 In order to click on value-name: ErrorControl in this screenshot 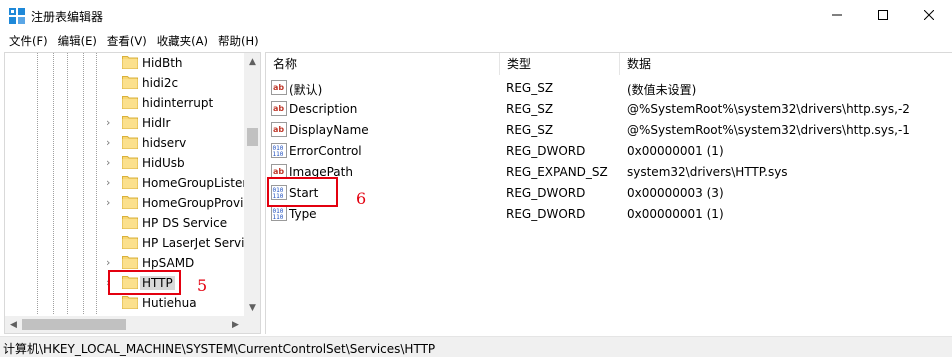, I will do `click(325, 151)`.